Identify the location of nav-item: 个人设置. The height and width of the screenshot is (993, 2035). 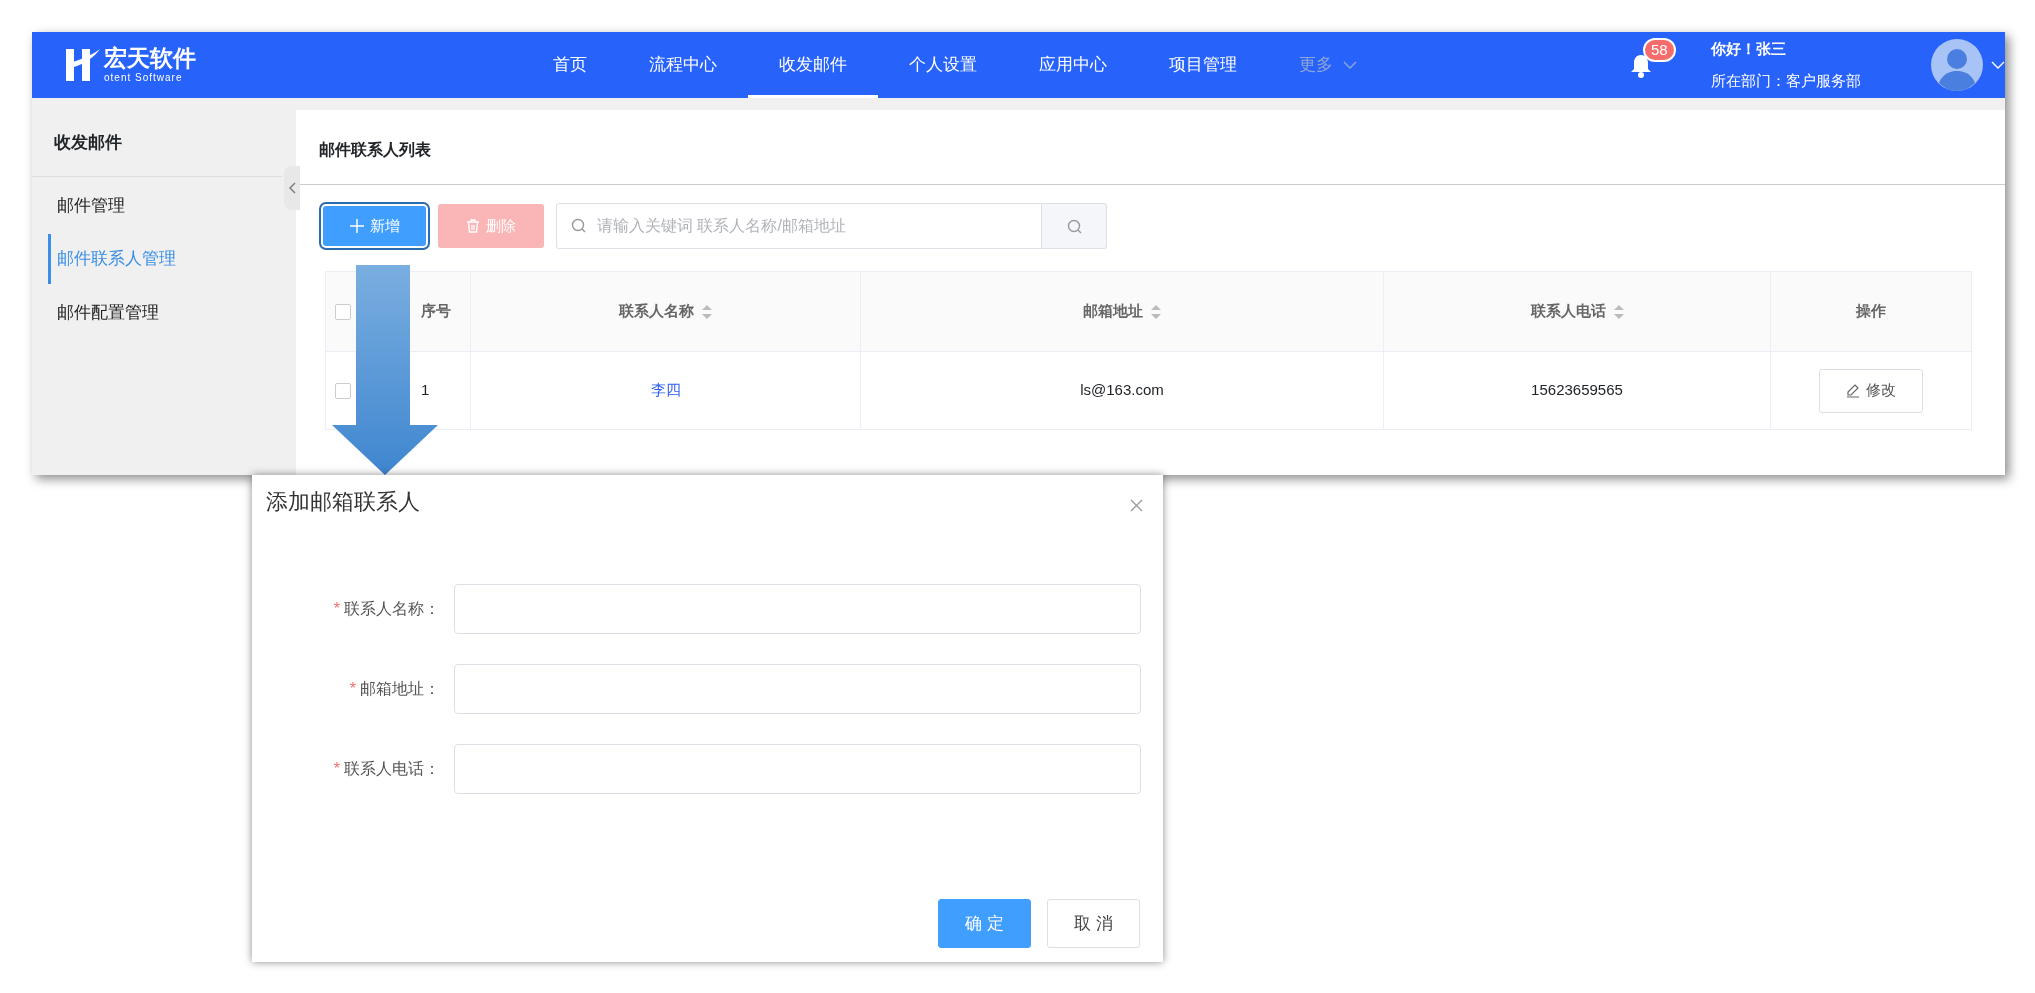
(943, 65).